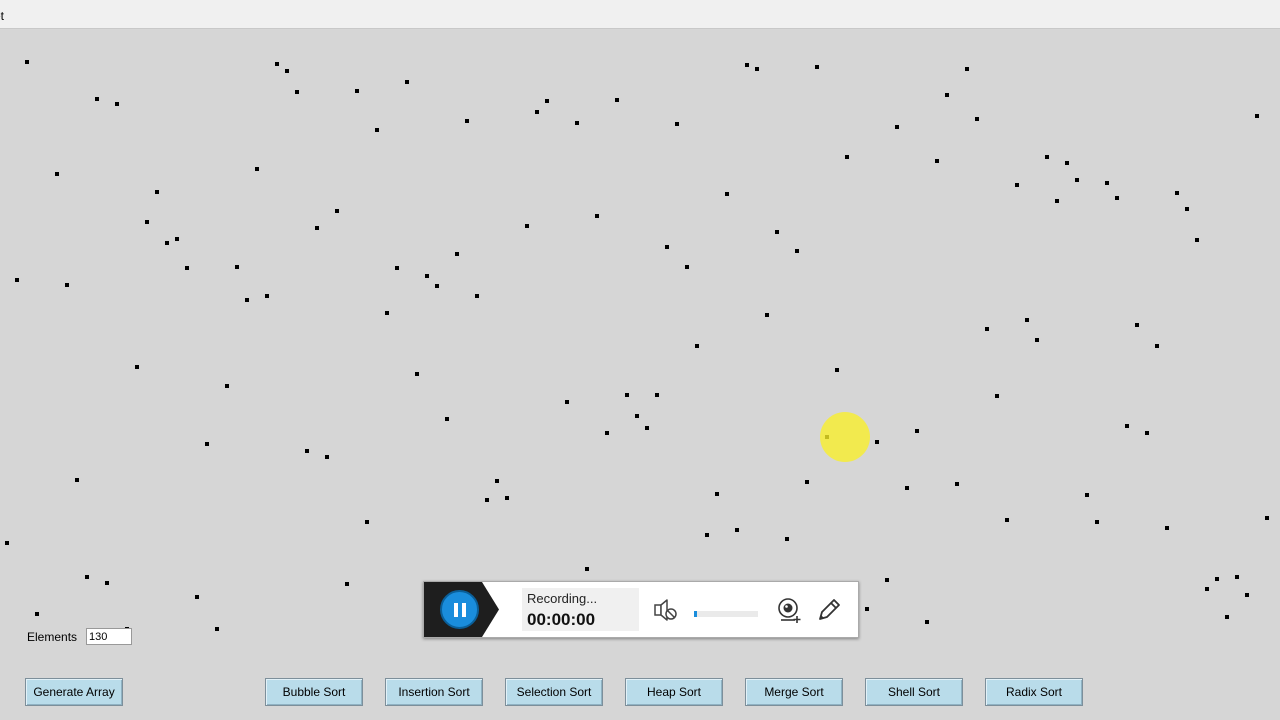 This screenshot has height=720, width=1280. Describe the element at coordinates (314, 692) in the screenshot. I see `bubble-sort-button: Bubble Sort` at that location.